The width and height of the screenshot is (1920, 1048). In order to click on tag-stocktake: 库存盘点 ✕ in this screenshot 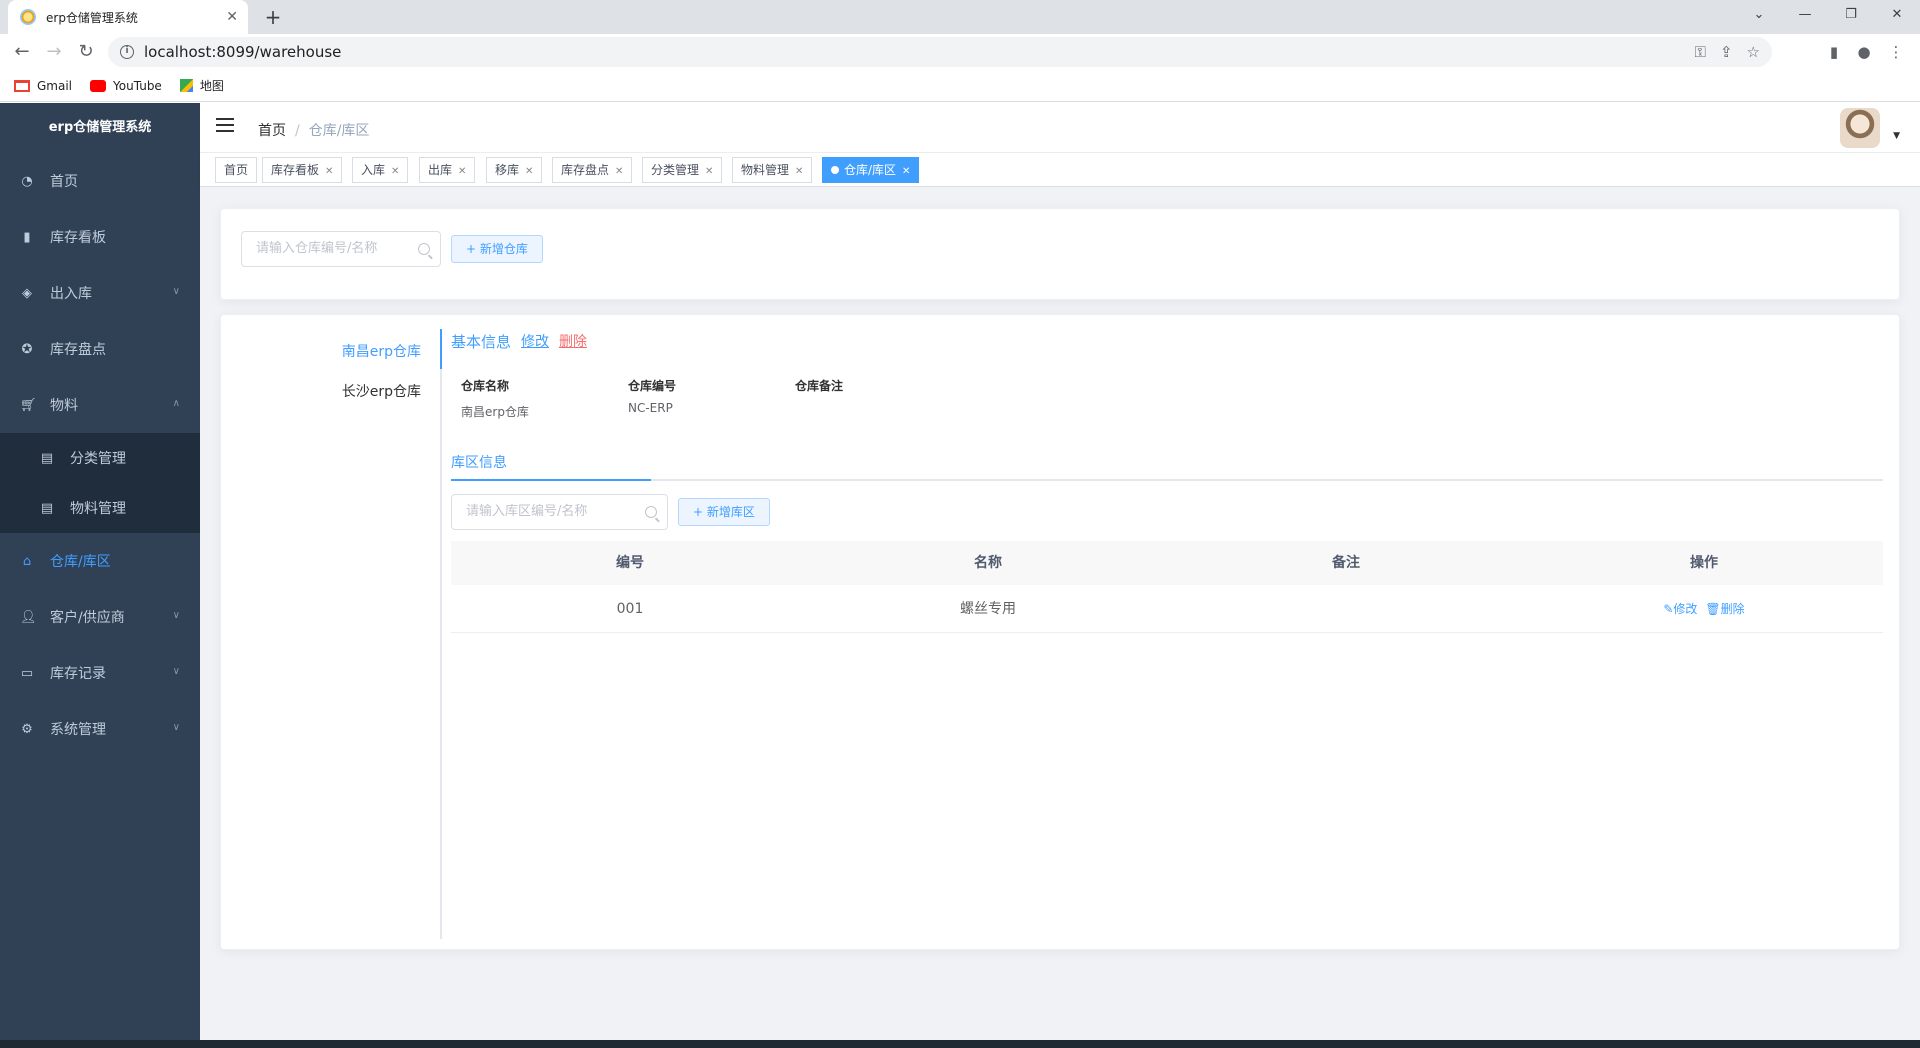, I will do `click(592, 170)`.